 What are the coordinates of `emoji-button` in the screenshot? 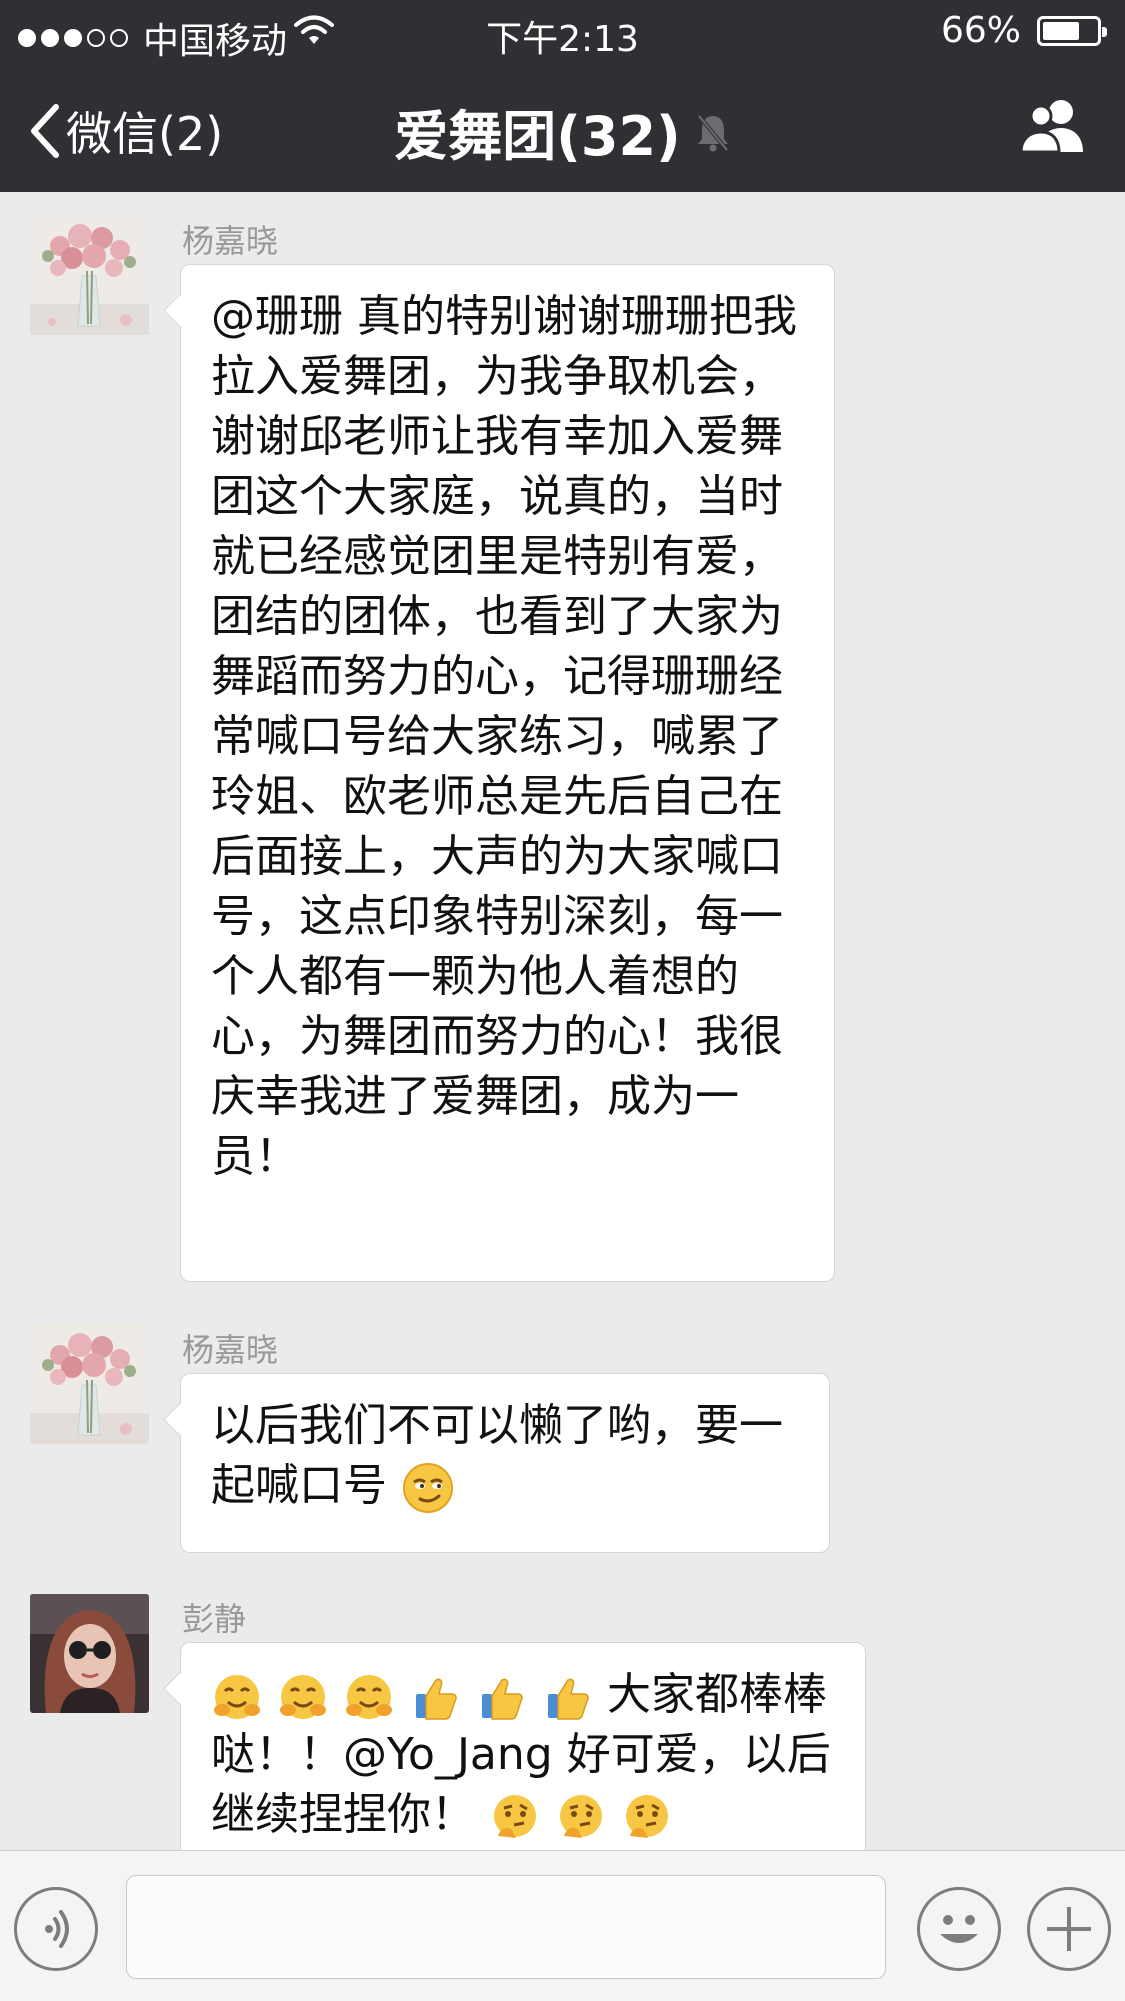 It's located at (959, 1929).